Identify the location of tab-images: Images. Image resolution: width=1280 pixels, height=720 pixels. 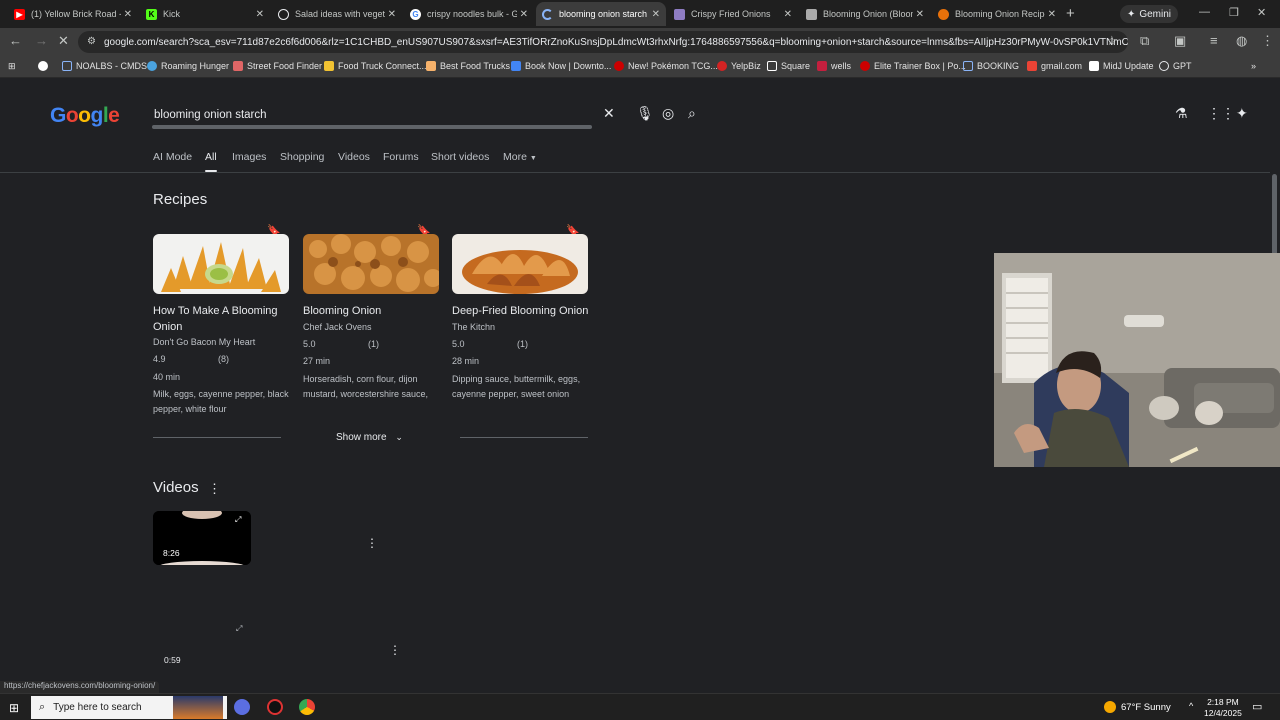
(249, 157).